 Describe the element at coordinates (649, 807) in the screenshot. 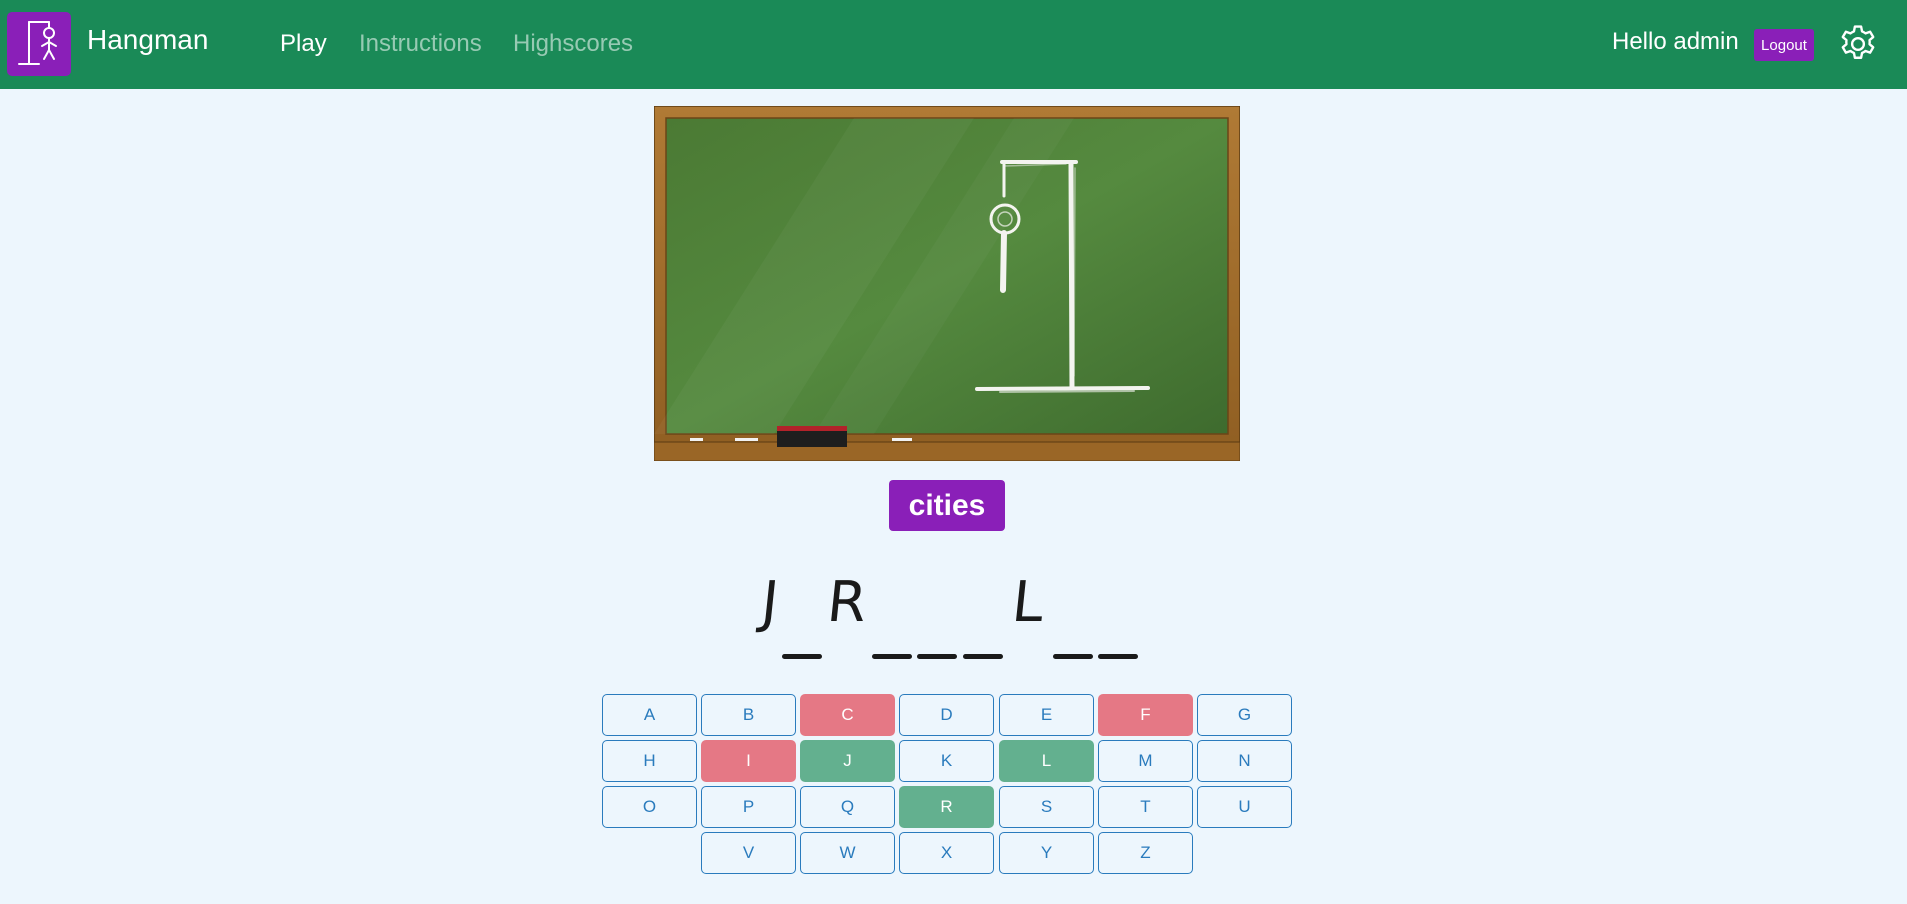

I see `key-o: O` at that location.